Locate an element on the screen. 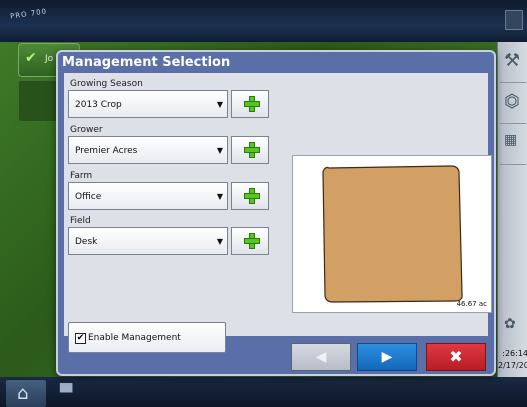 The height and width of the screenshot is (407, 527). dialog-title: Management Selection is located at coordinates (146, 62).